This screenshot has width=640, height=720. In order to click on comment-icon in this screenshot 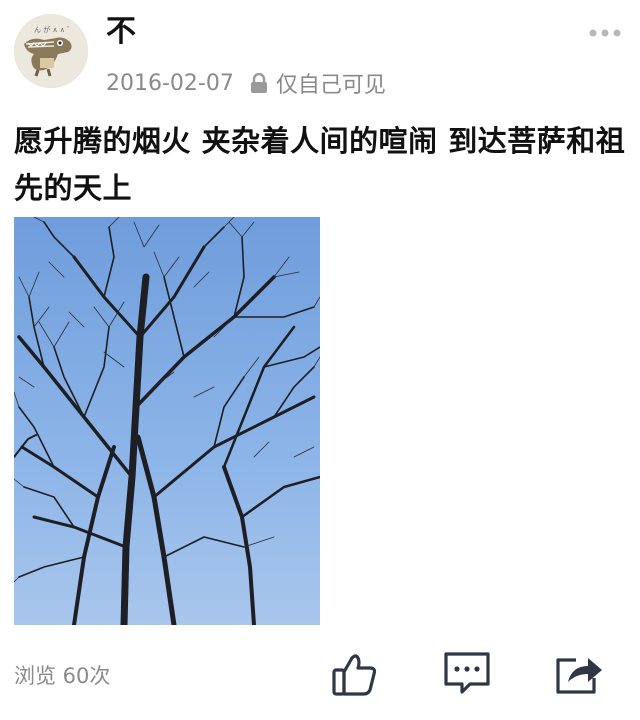, I will do `click(467, 673)`.